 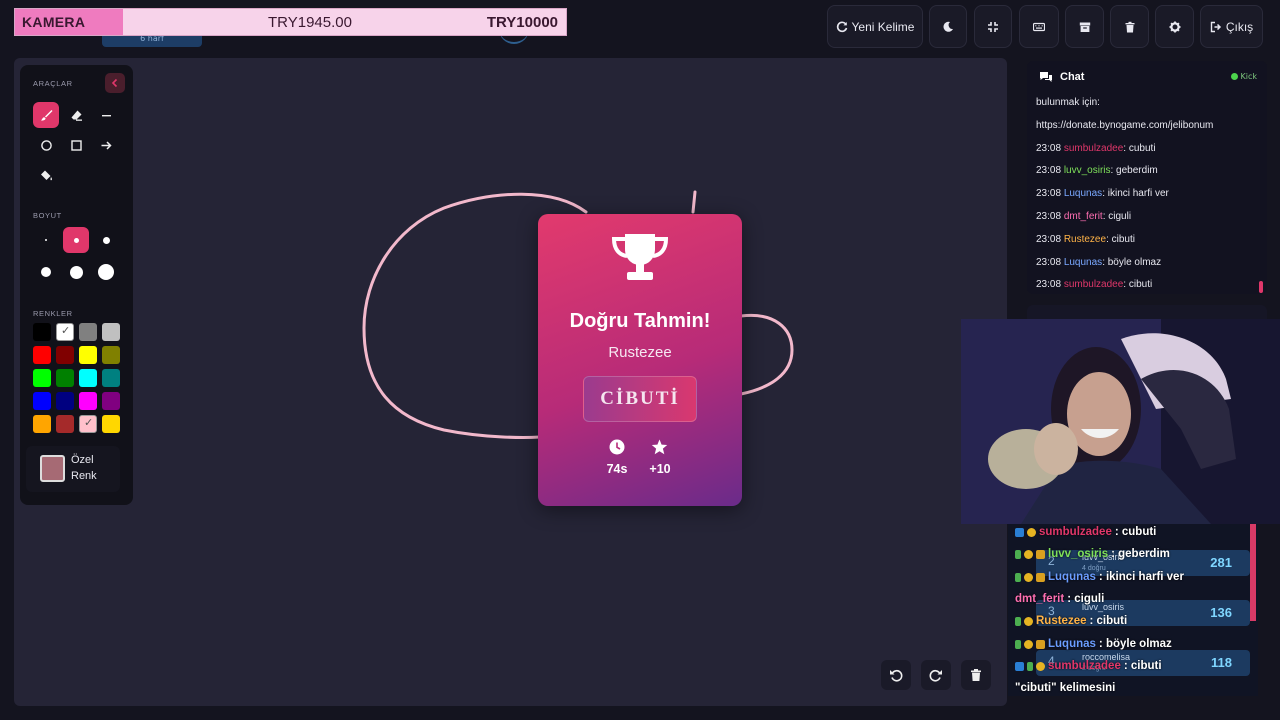 What do you see at coordinates (54, 22) in the screenshot?
I see `donation-label: KAMERA` at bounding box center [54, 22].